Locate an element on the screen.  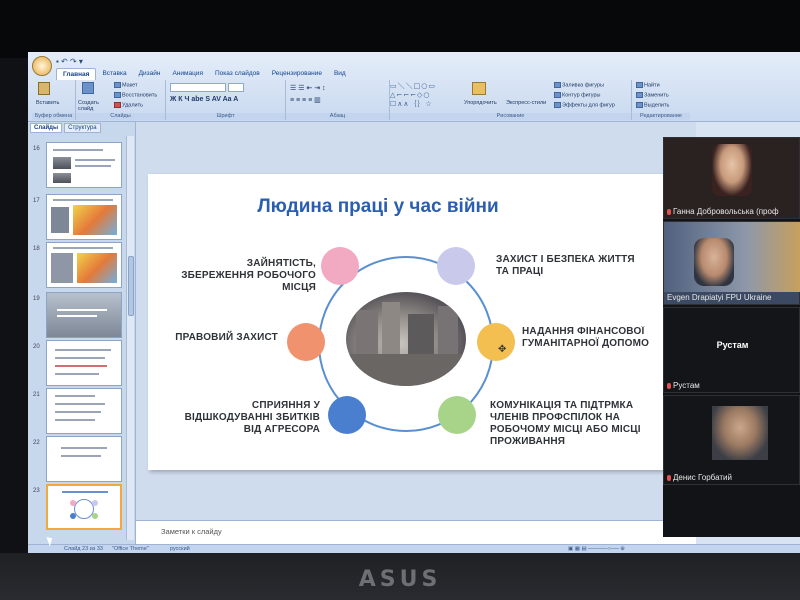
slide-number: 17 is located at coordinates (36, 201).